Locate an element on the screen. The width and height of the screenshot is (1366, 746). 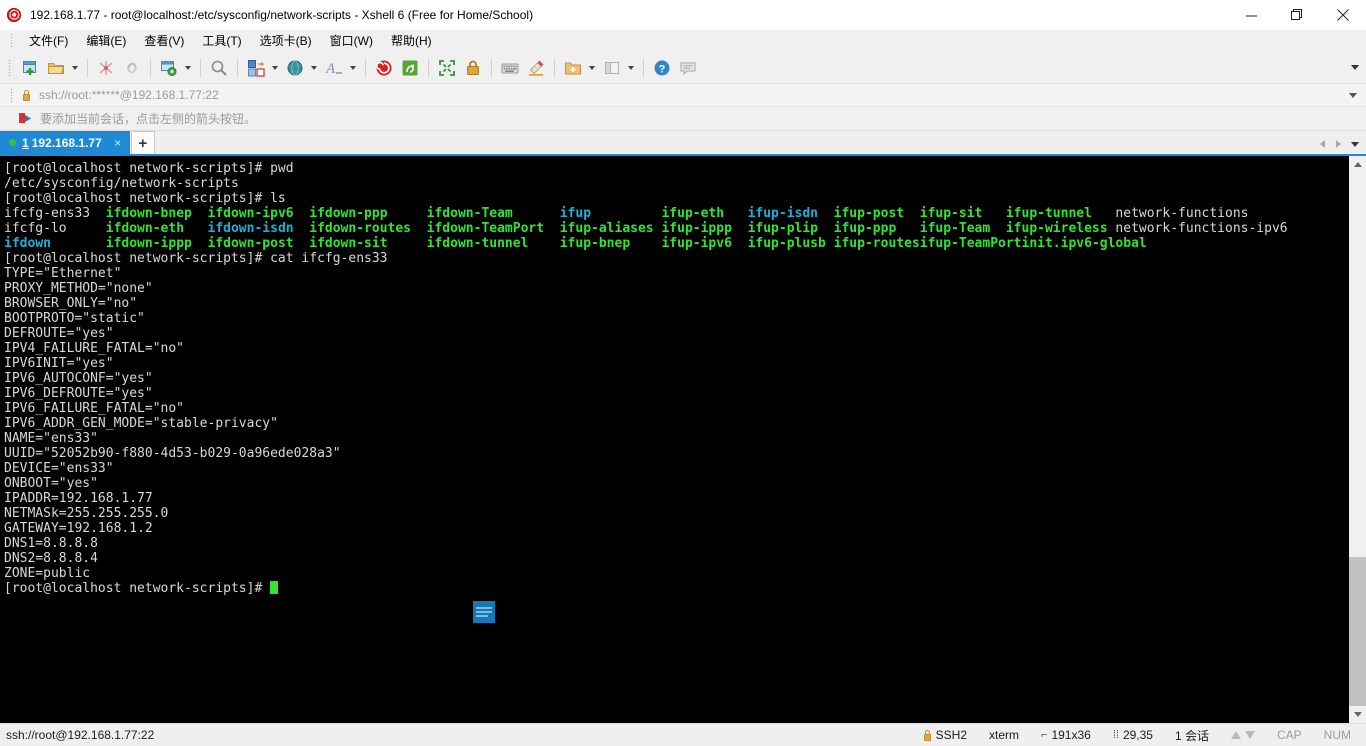
menu-view: 查看(V) is located at coordinates (164, 41).